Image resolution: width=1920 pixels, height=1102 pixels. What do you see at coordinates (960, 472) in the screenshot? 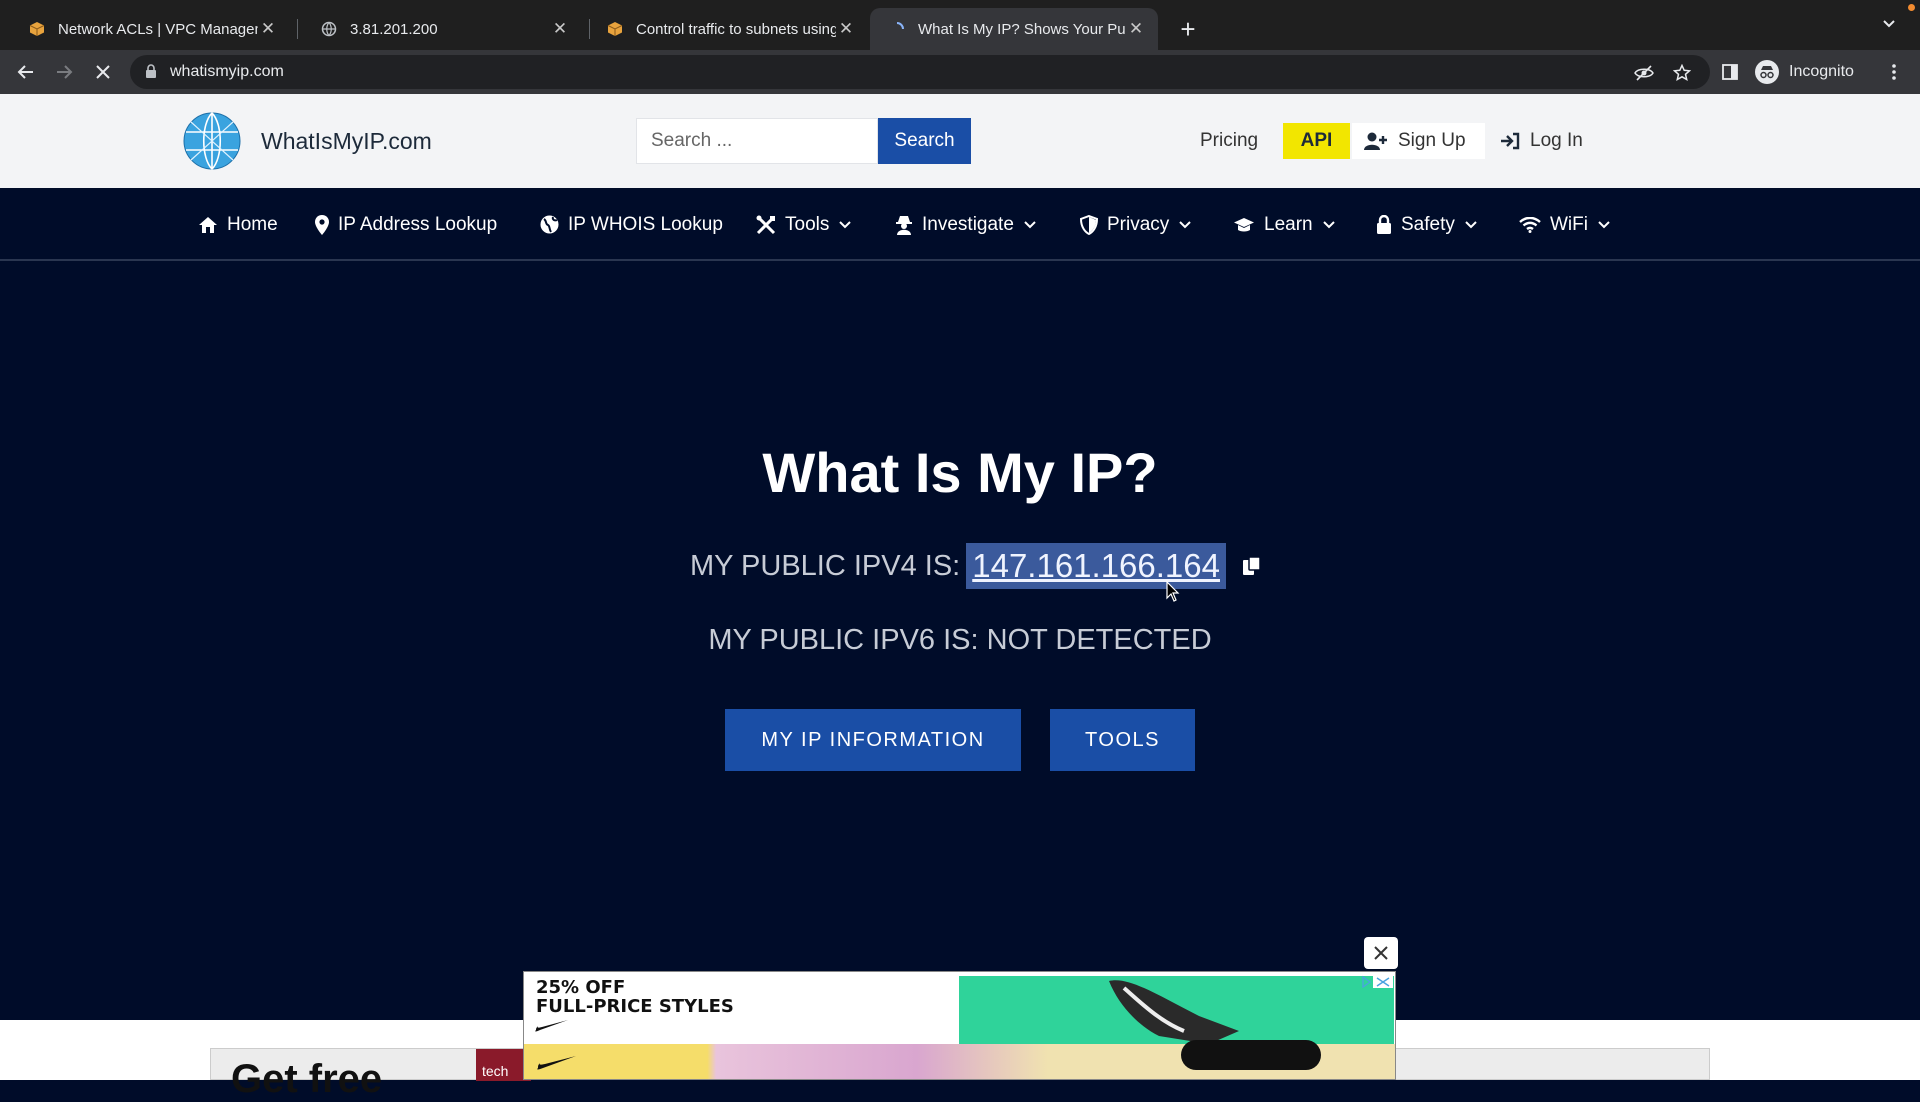
I see `page-title: What Is My IP?` at bounding box center [960, 472].